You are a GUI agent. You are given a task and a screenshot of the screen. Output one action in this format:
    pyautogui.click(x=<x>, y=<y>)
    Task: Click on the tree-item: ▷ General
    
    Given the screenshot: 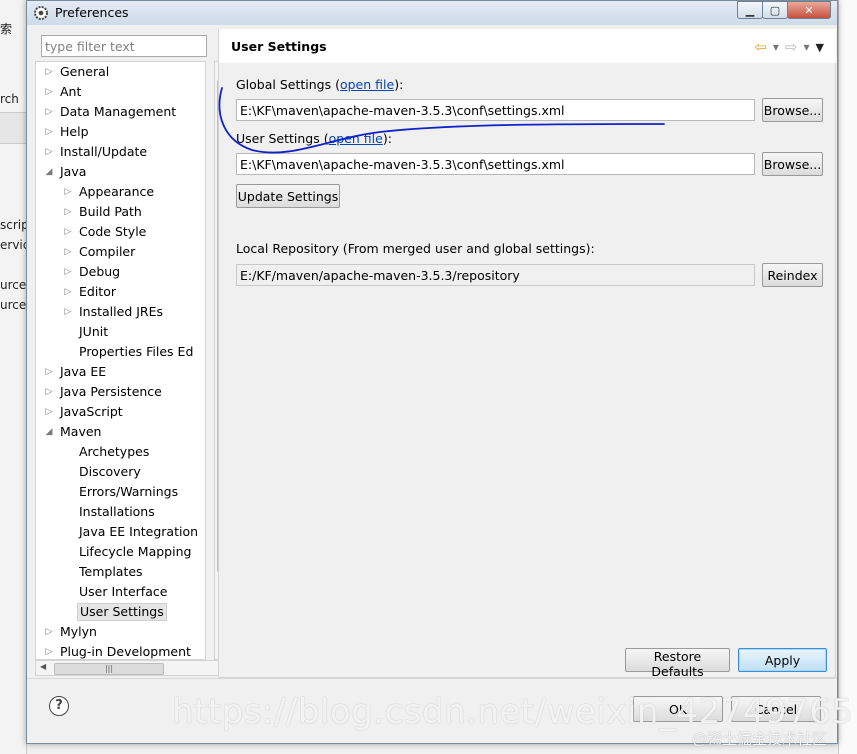 What is the action you would take?
    pyautogui.click(x=120, y=72)
    